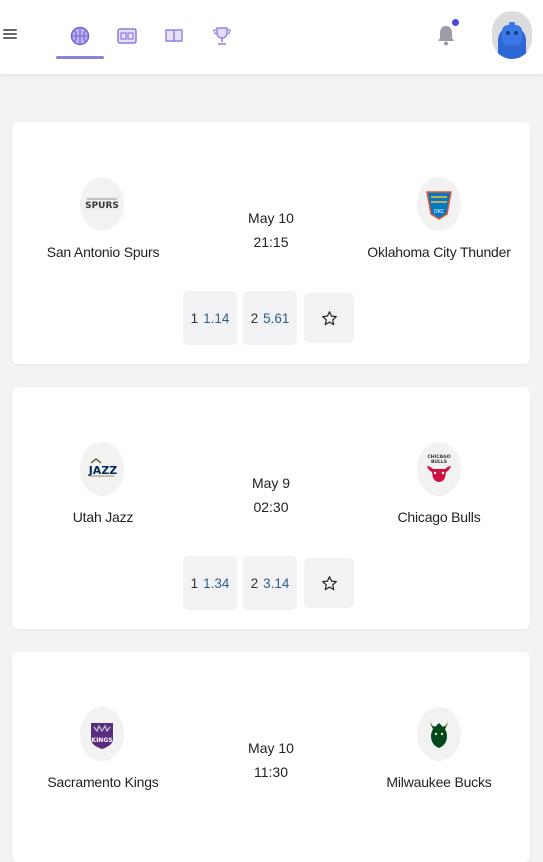 Image resolution: width=543 pixels, height=862 pixels. I want to click on kings-logo-icon: KINGS, so click(102, 736).